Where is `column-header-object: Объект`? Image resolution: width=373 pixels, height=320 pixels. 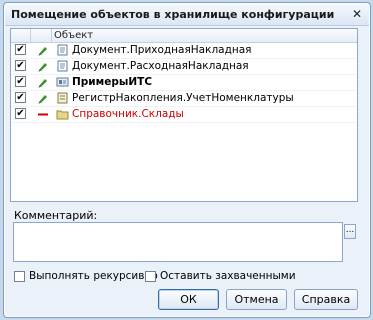
column-header-object: Объект is located at coordinates (74, 35).